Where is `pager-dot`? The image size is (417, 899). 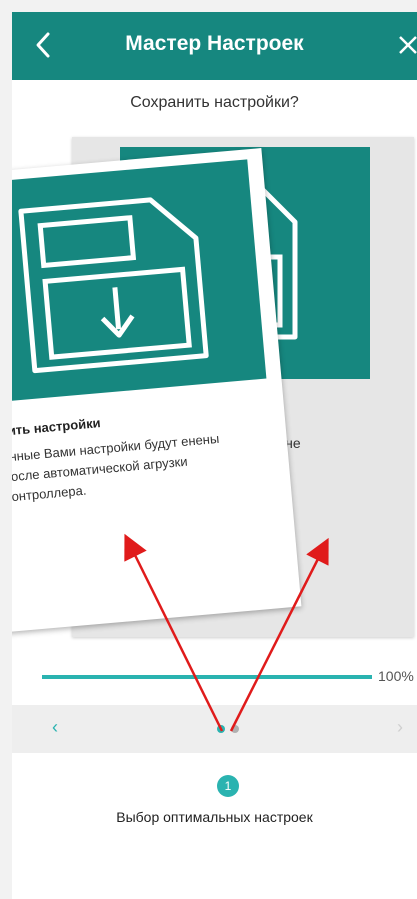 pager-dot is located at coordinates (235, 729).